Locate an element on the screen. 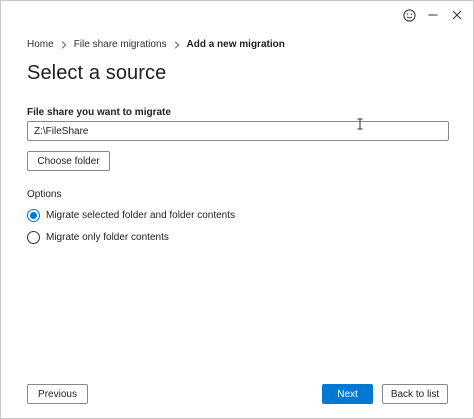 The width and height of the screenshot is (474, 419). breadcrumb-file-share-migrations: File share migrations is located at coordinates (120, 44).